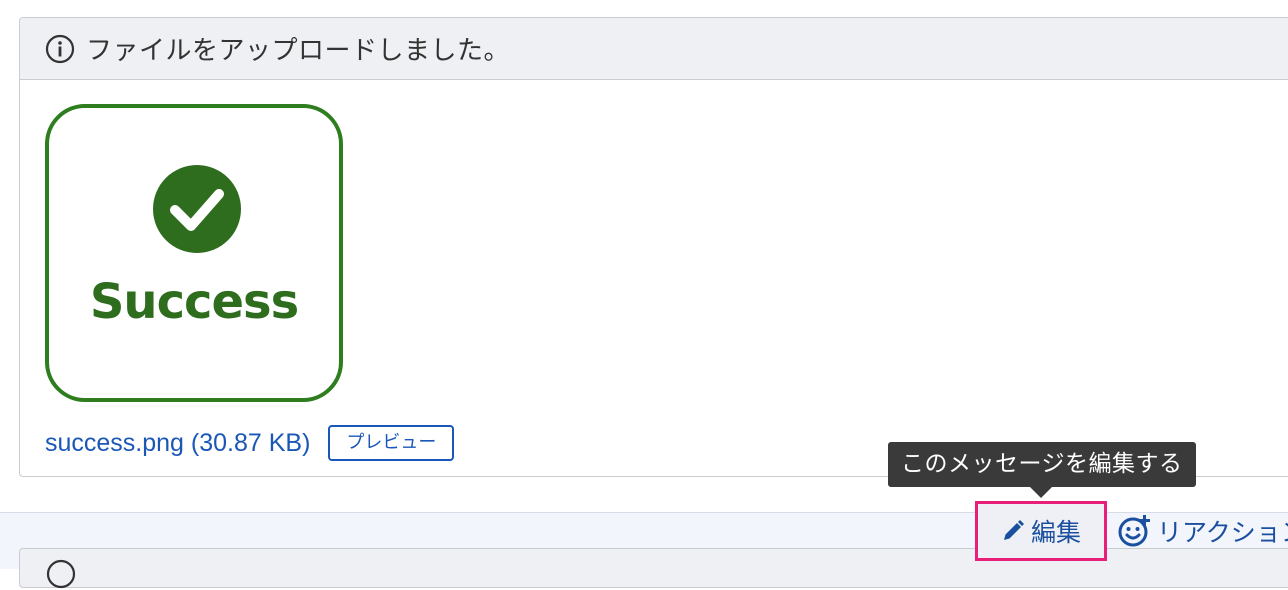 This screenshot has width=1288, height=590. Describe the element at coordinates (1042, 464) in the screenshot. I see `edit-tooltip: このメッセージを編集する` at that location.